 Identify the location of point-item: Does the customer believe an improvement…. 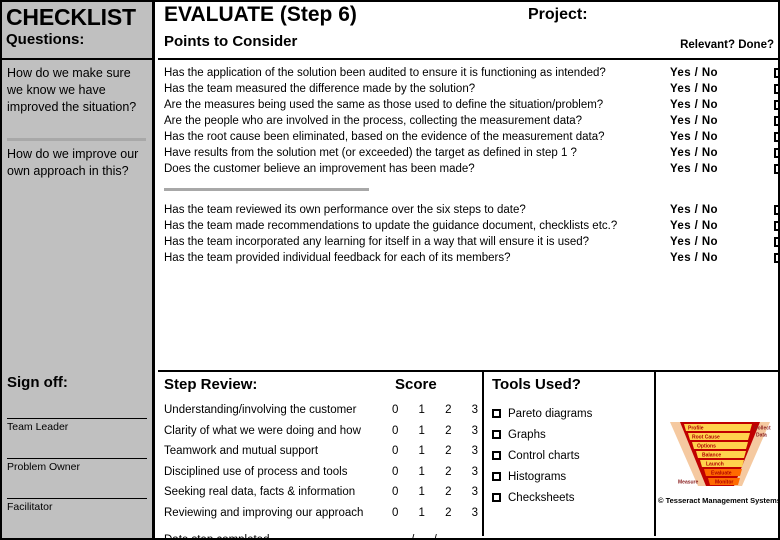
(319, 169).